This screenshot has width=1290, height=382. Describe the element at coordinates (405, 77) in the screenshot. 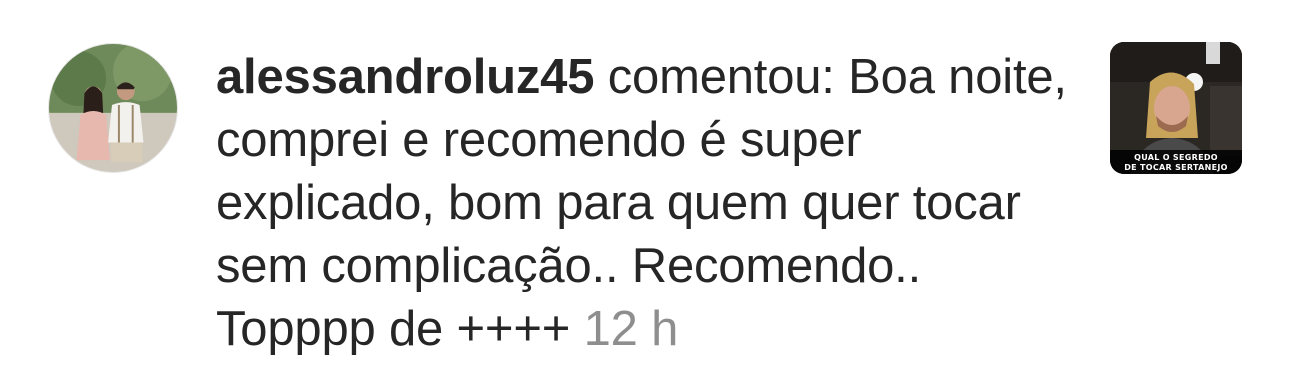

I see `username-link: alessandroluz45` at that location.